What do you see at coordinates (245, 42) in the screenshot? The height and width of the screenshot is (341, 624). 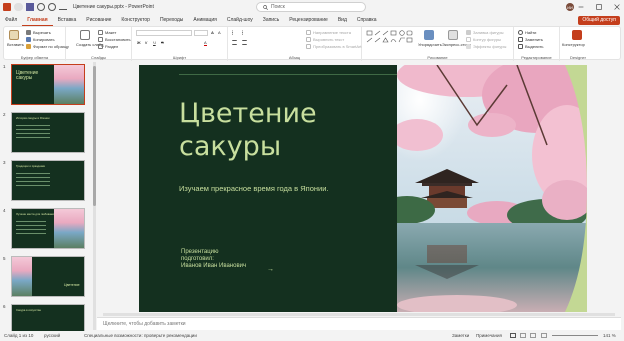 I see `align-center-button` at bounding box center [245, 42].